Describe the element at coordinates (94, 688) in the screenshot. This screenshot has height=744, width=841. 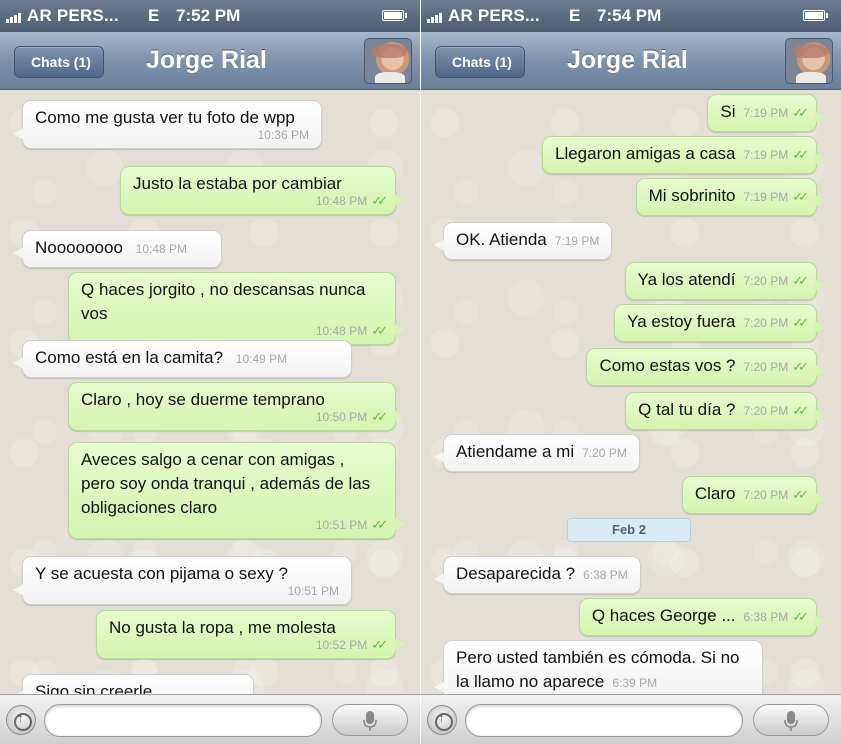
I see `message-text: Sigo sin creerle` at that location.